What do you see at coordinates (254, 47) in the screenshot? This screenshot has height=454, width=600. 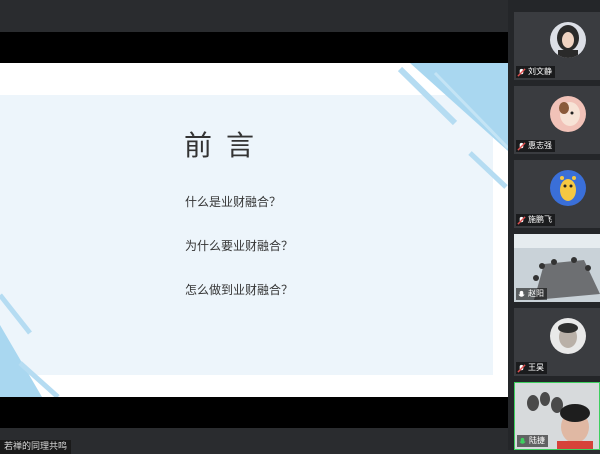 I see `letterbox-top` at bounding box center [254, 47].